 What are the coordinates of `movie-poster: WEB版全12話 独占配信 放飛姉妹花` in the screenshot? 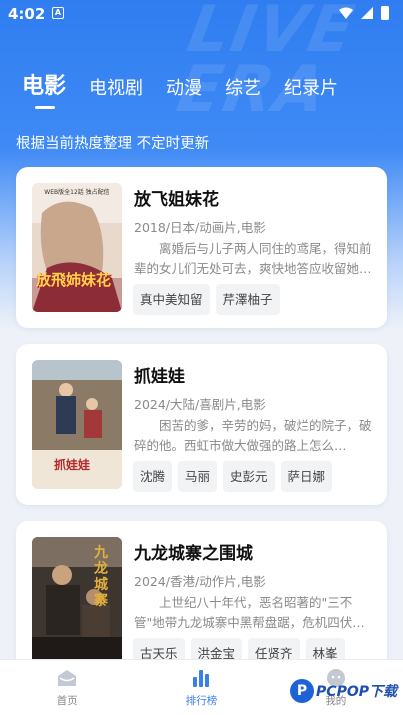 It's located at (77, 247).